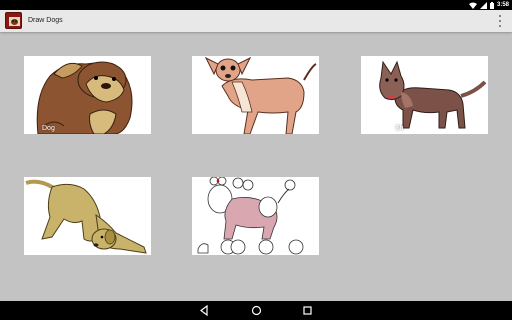 The image size is (512, 320). What do you see at coordinates (256, 21) in the screenshot?
I see `app-bar: Draw Dogs` at bounding box center [256, 21].